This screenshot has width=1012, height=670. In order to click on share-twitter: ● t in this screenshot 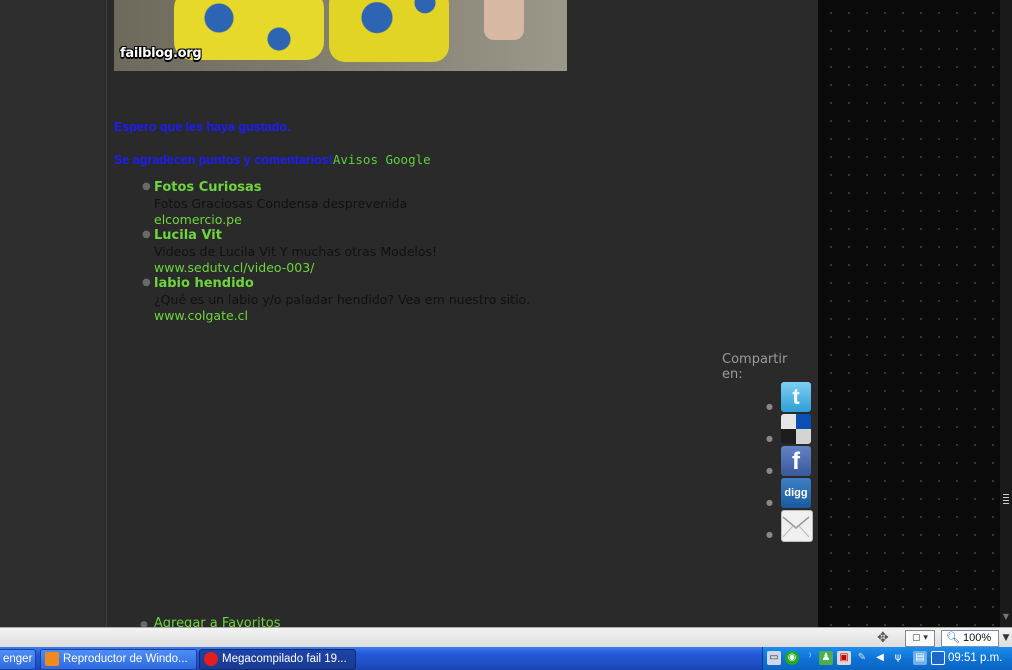, I will do `click(789, 397)`.